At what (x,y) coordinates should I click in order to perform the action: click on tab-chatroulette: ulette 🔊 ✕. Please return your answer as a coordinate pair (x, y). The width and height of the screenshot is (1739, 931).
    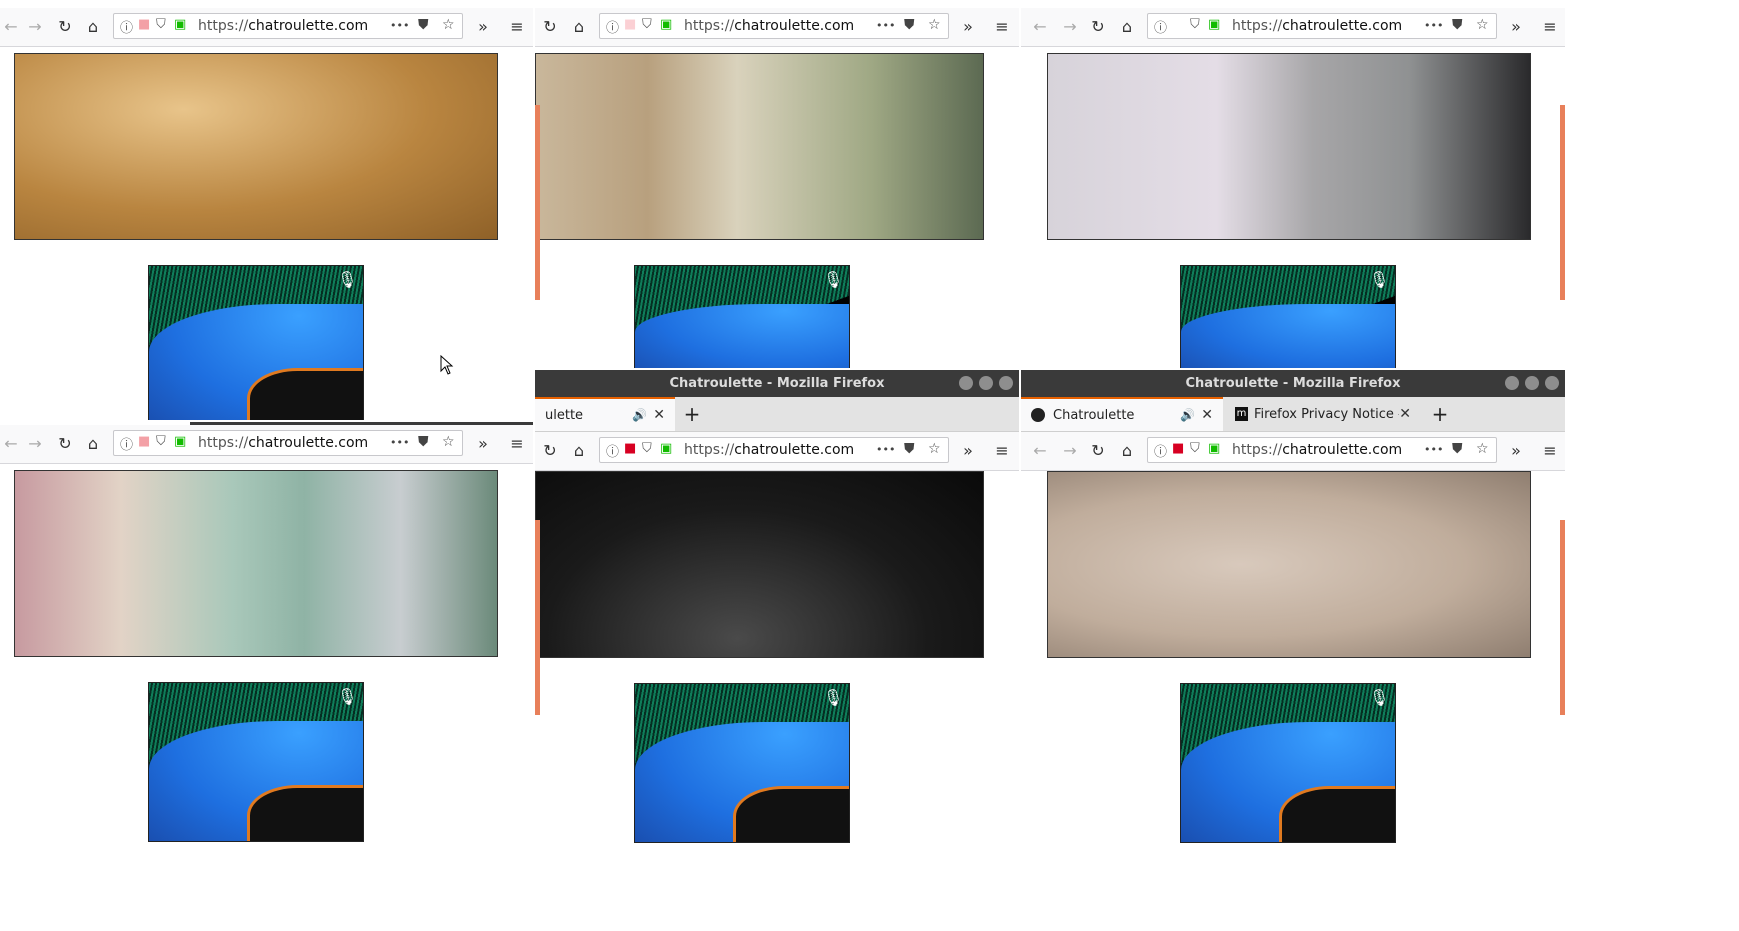
    Looking at the image, I should click on (605, 414).